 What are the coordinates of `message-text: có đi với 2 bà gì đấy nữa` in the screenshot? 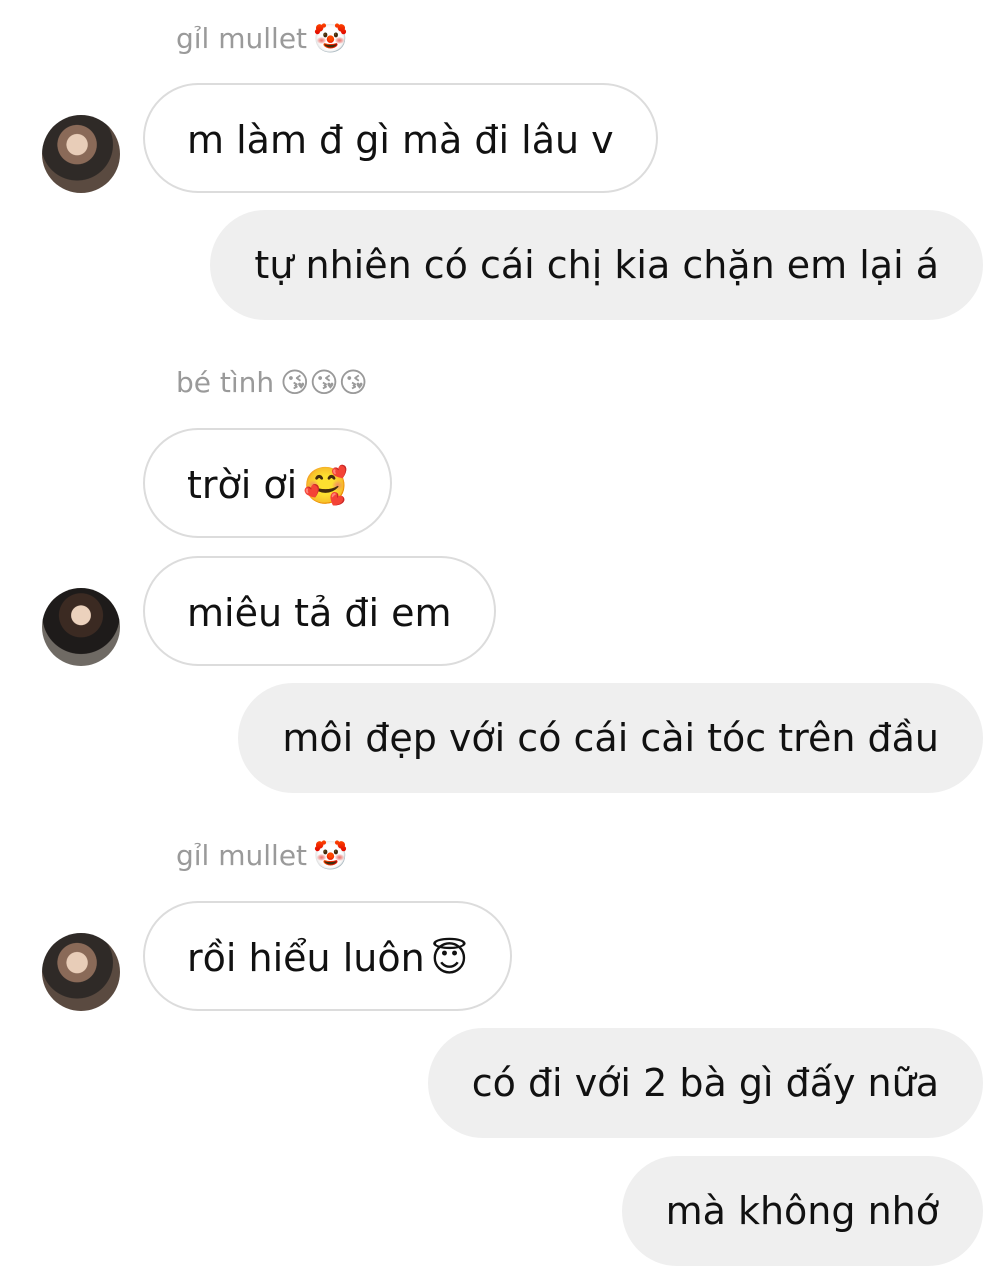 It's located at (705, 1083).